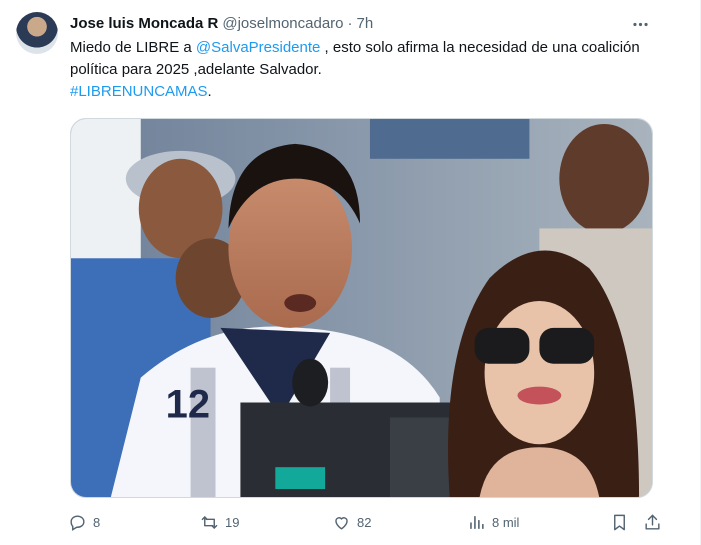 Image resolution: width=701 pixels, height=545 pixels. What do you see at coordinates (636, 522) in the screenshot?
I see `right-actions` at bounding box center [636, 522].